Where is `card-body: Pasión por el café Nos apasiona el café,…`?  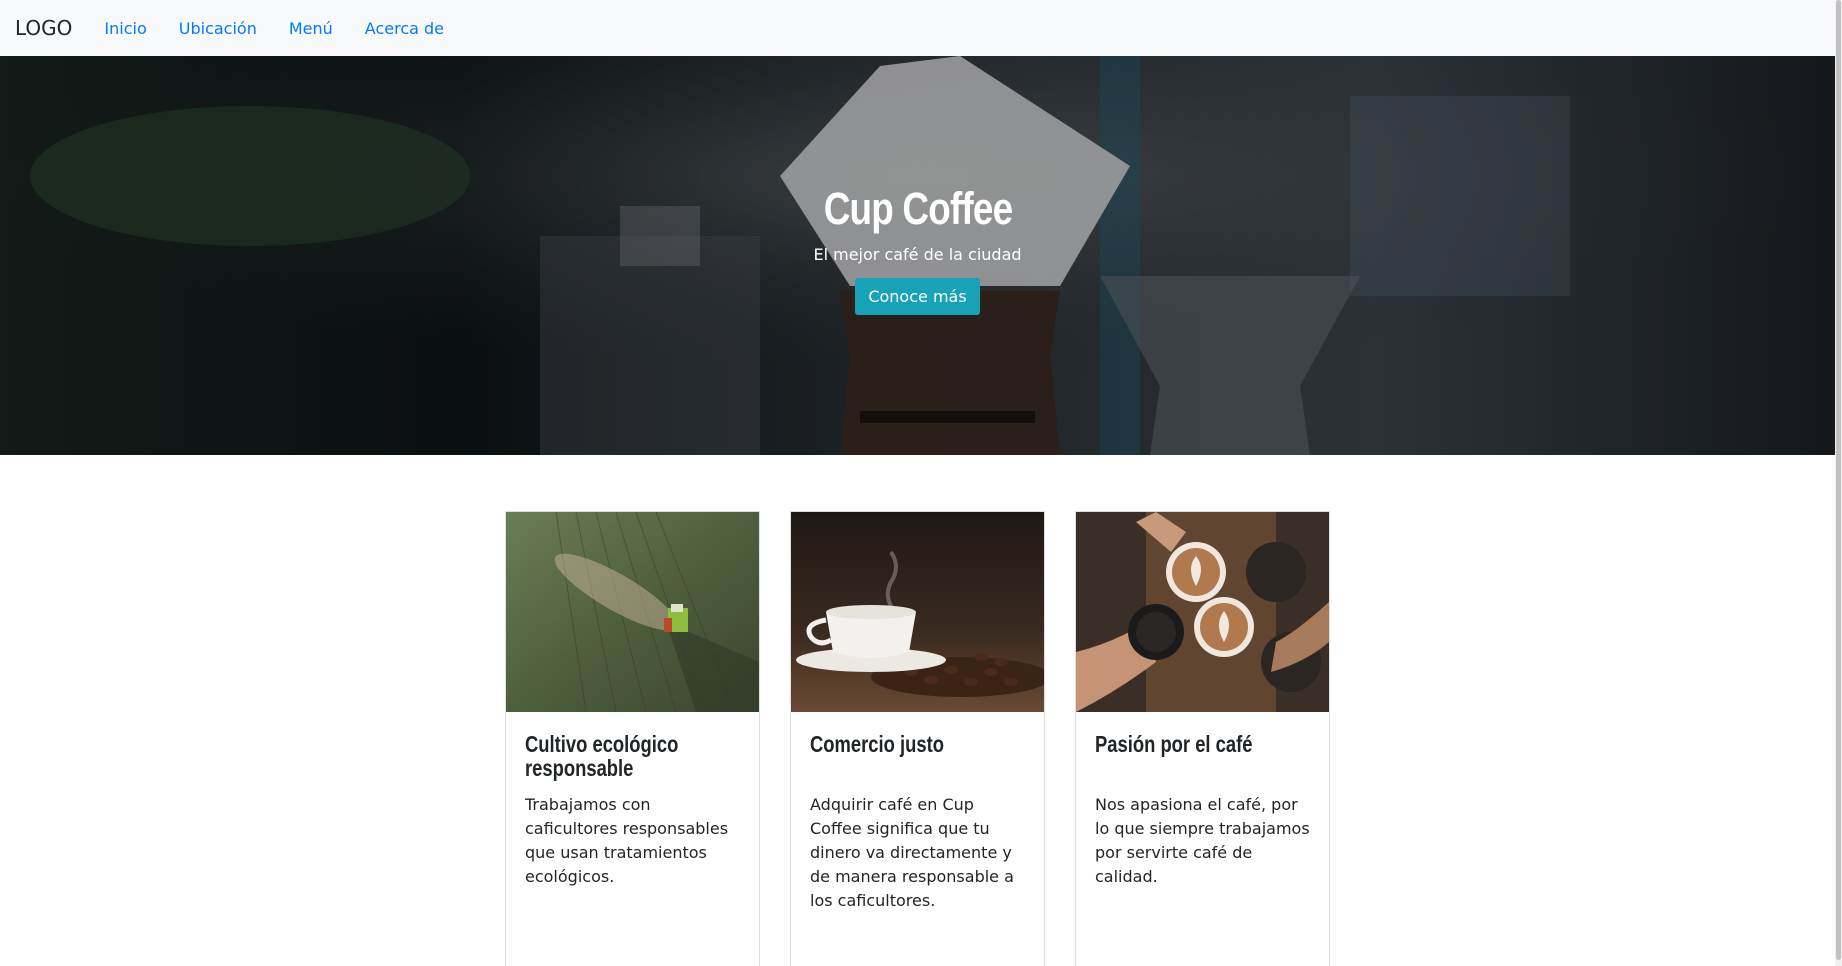
card-body: Pasión por el café Nos apasiona el café,… is located at coordinates (1202, 810).